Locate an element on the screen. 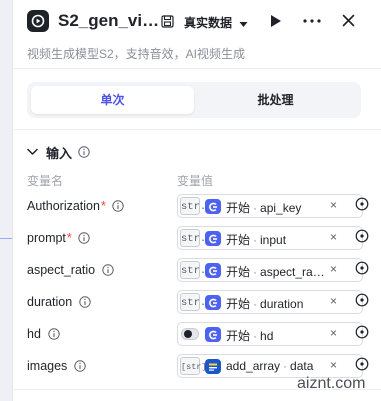  section-title: 输入 is located at coordinates (59, 153).